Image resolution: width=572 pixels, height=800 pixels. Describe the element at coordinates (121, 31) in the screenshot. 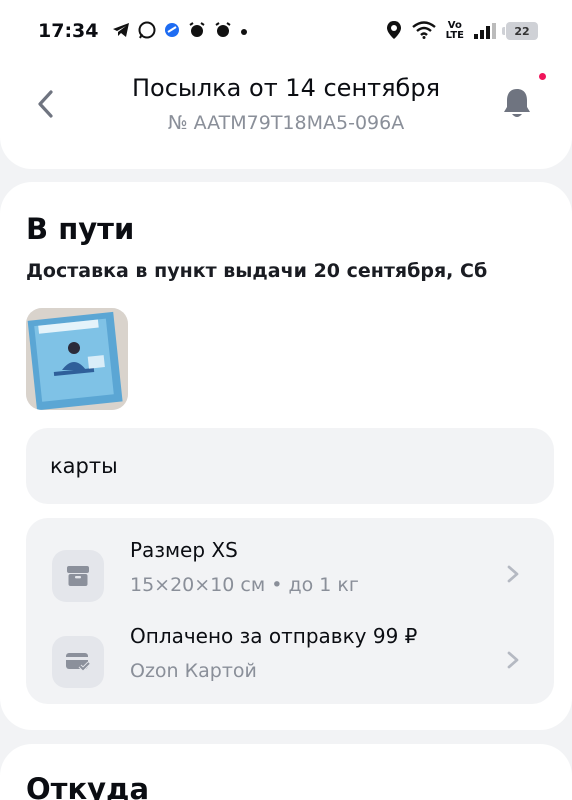

I see `telegram-icon` at that location.